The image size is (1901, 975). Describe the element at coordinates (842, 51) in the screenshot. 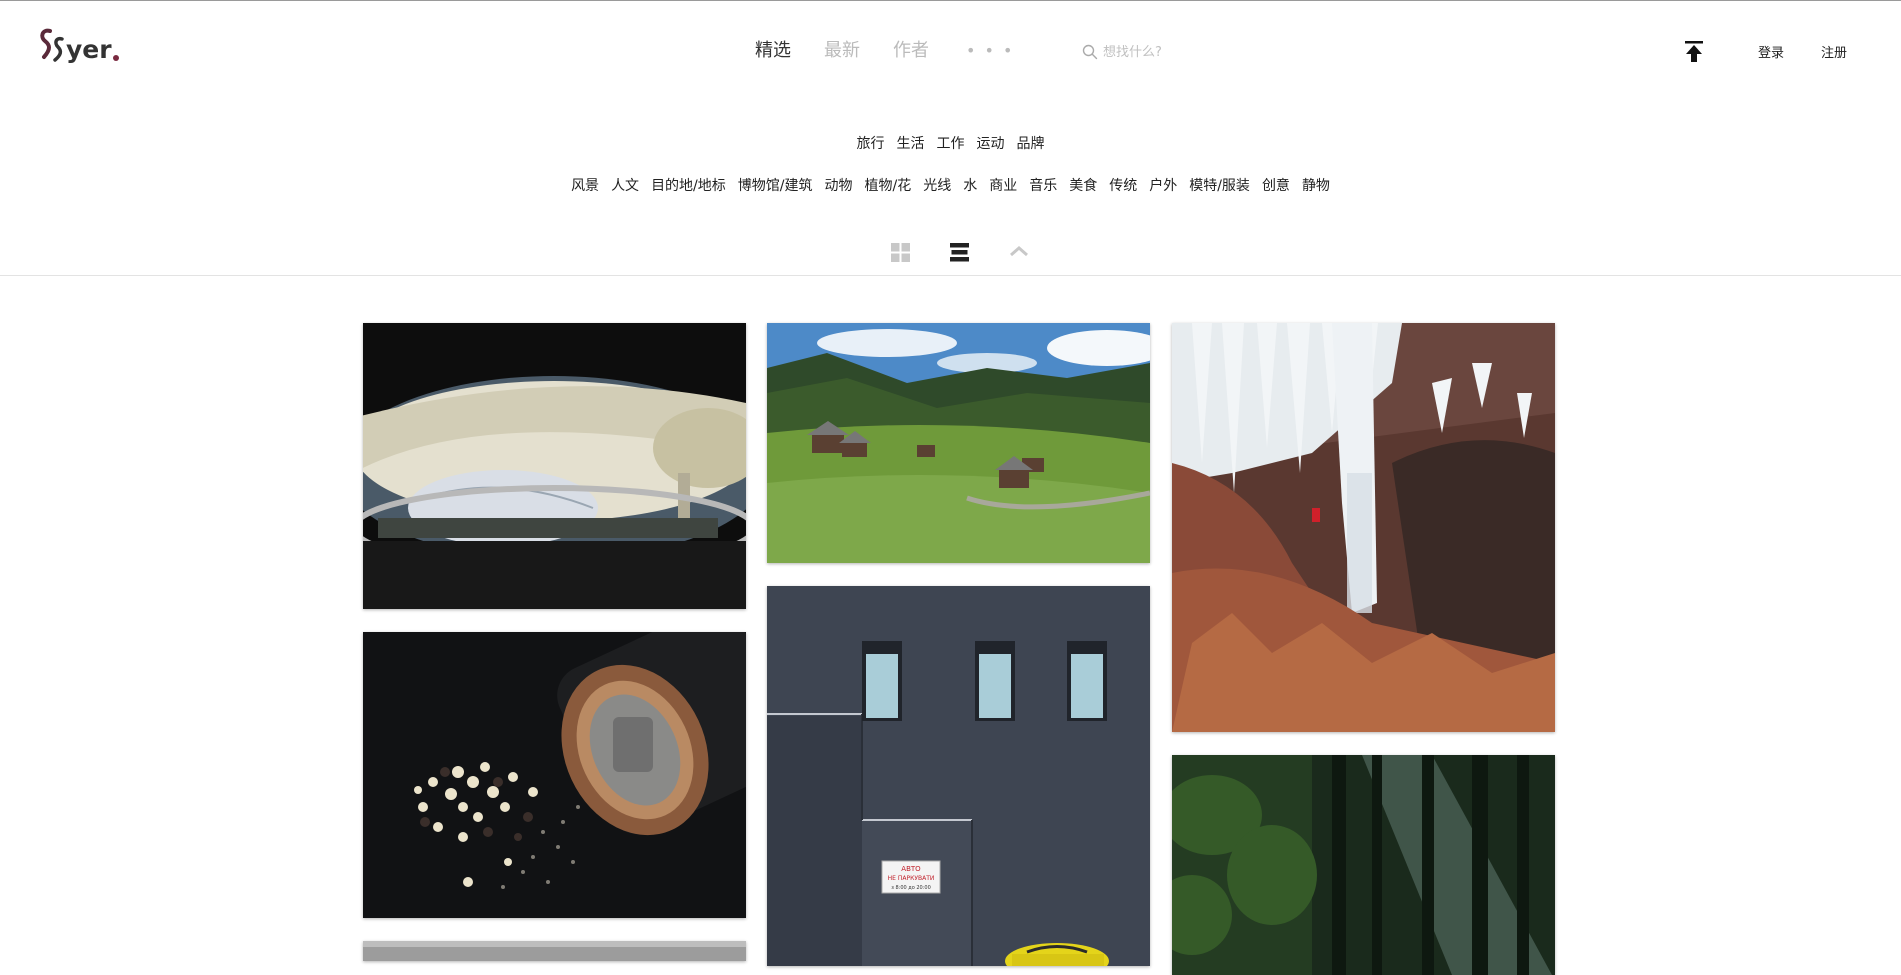

I see `nav-latest: 最新` at that location.